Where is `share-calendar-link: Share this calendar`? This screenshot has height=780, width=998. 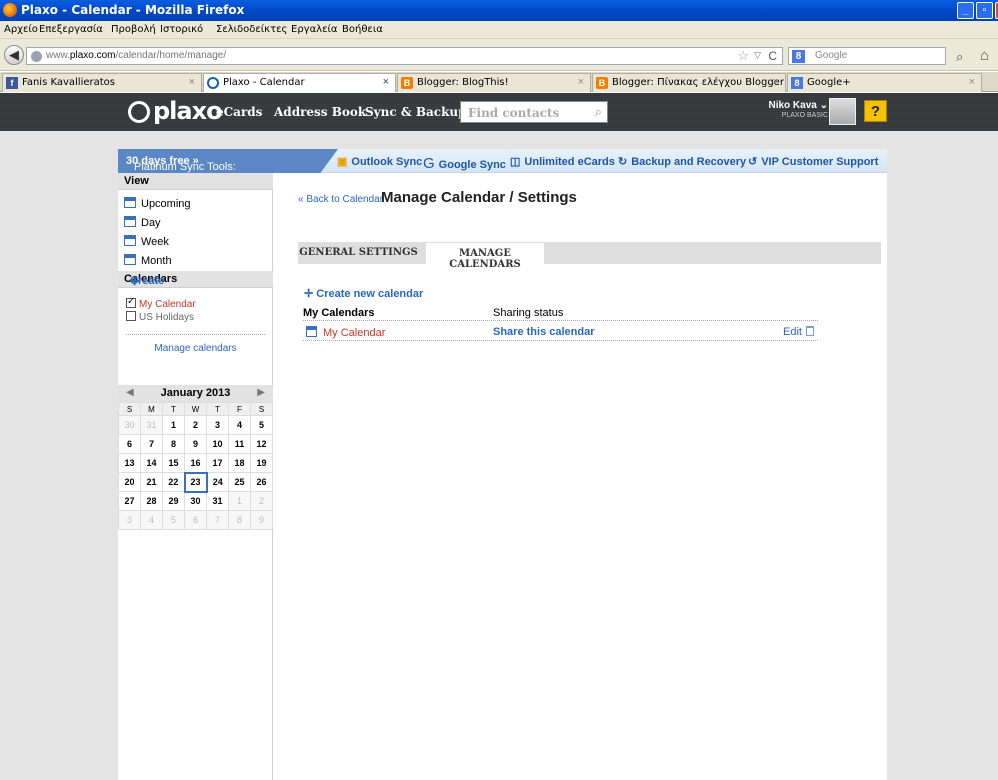
share-calendar-link: Share this calendar is located at coordinates (544, 332).